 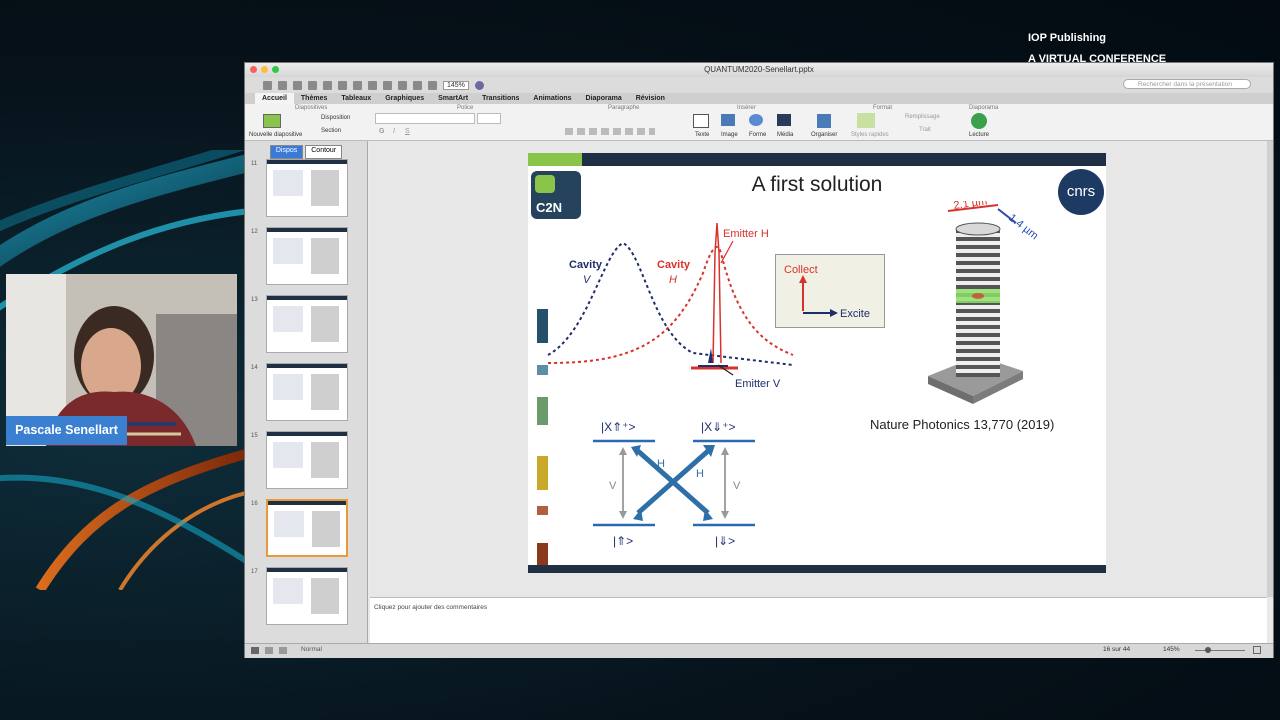 What do you see at coordinates (356, 98) in the screenshot?
I see `tab-tableaux: Tableaux` at bounding box center [356, 98].